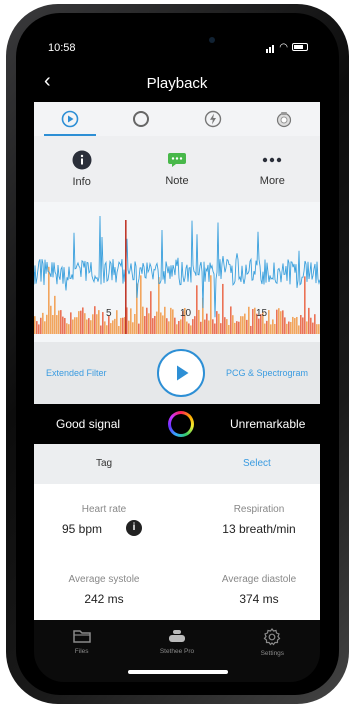  Describe the element at coordinates (177, 84) in the screenshot. I see `nav-bar: ‹ Playback` at that location.